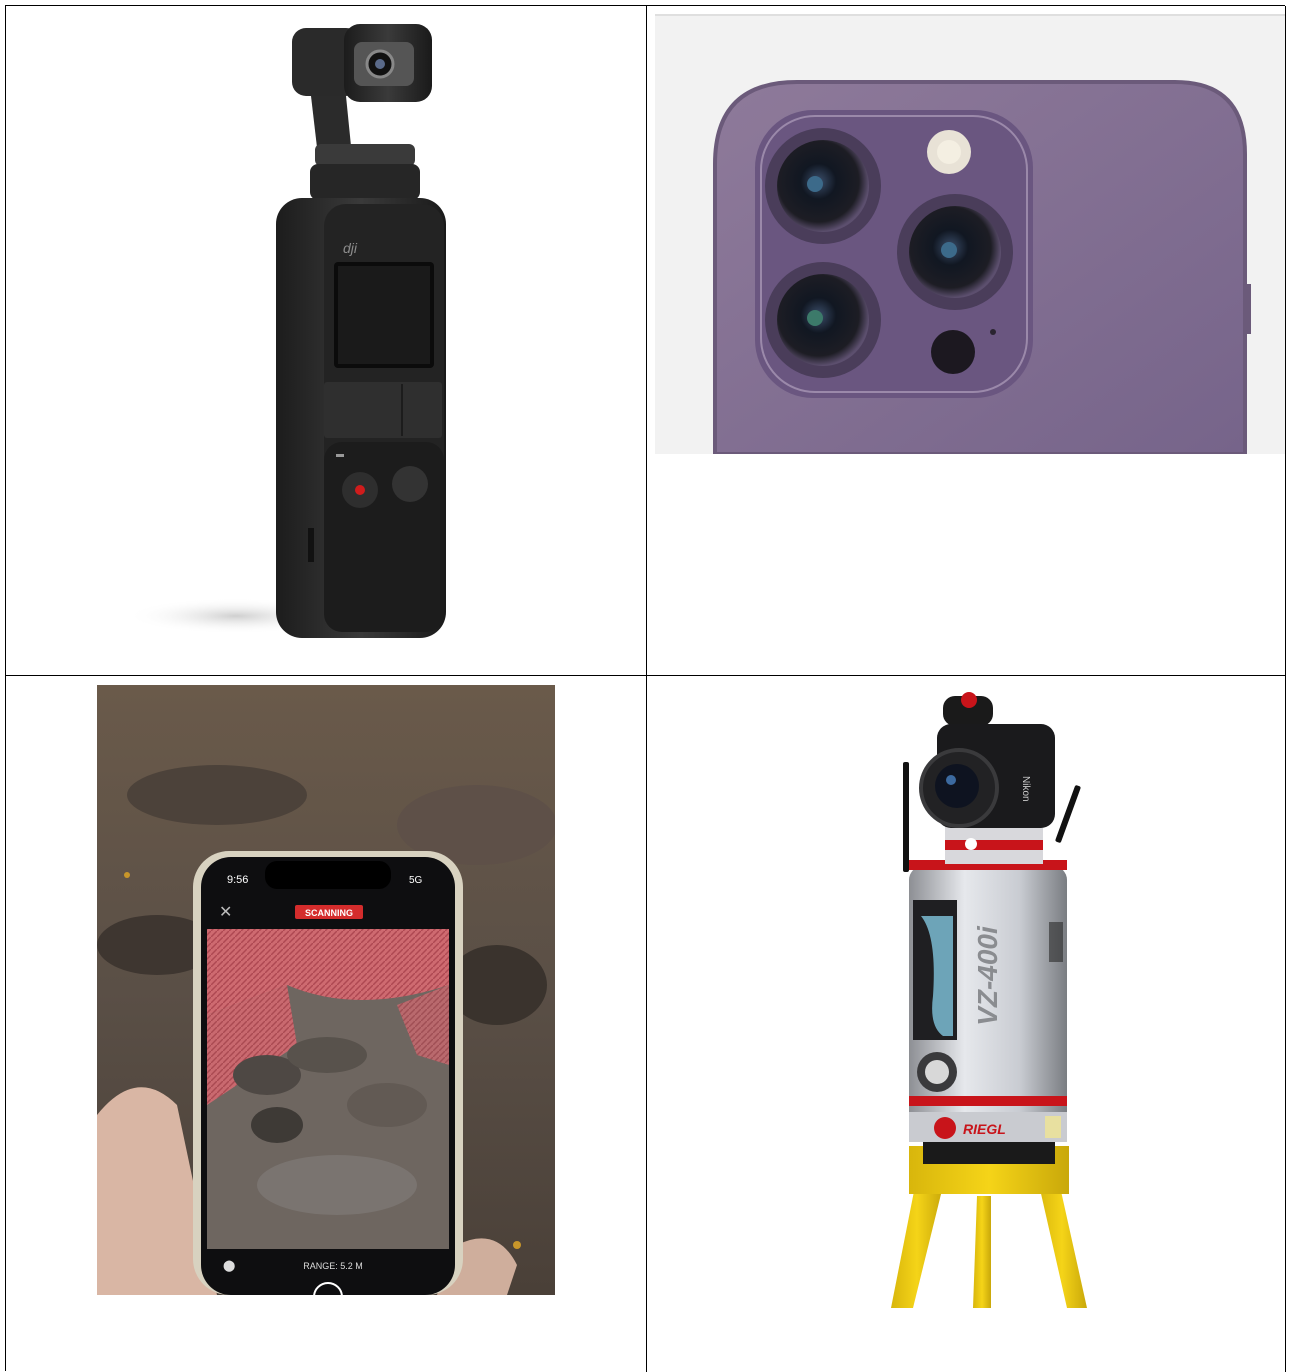 Image resolution: width=1290 pixels, height=1372 pixels. I want to click on location-icon: ⬤, so click(229, 1266).